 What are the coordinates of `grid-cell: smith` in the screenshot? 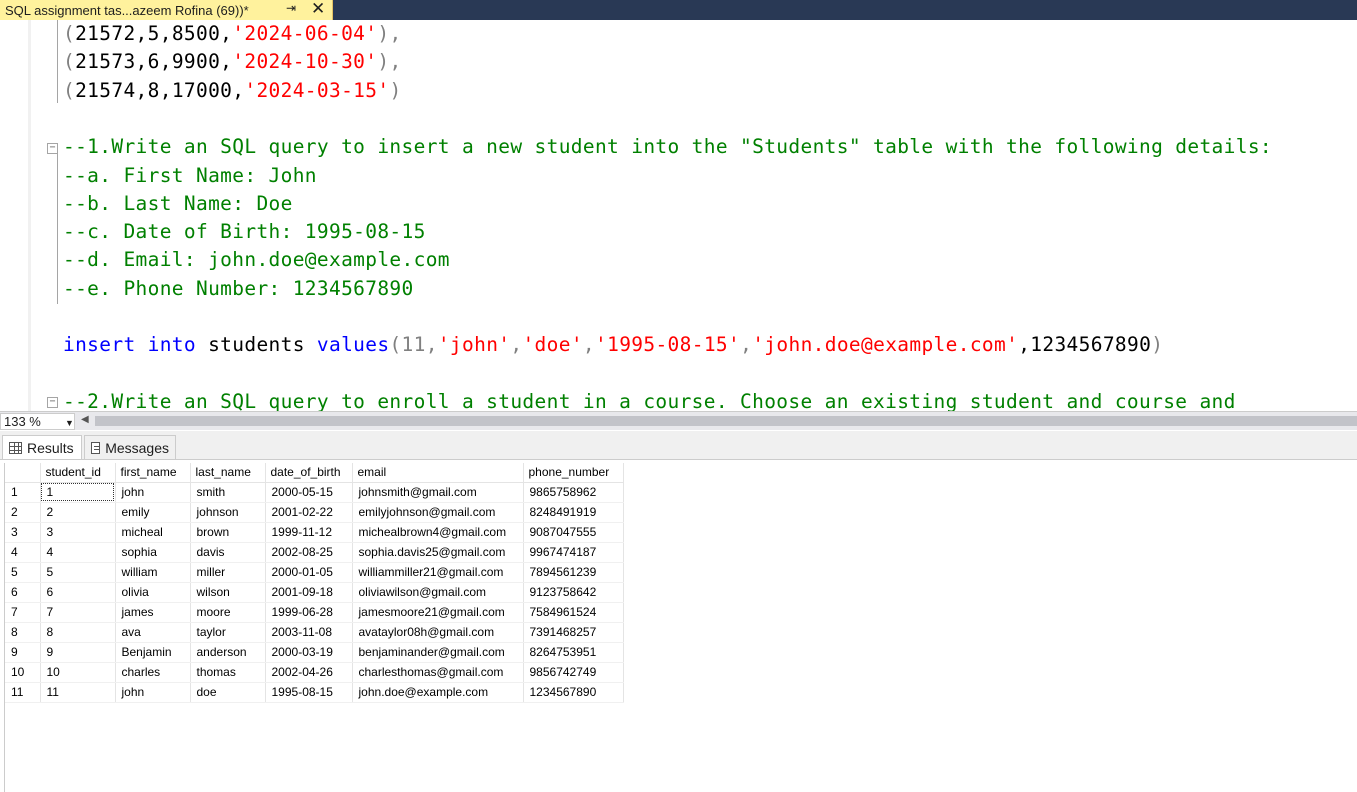 It's located at (228, 492).